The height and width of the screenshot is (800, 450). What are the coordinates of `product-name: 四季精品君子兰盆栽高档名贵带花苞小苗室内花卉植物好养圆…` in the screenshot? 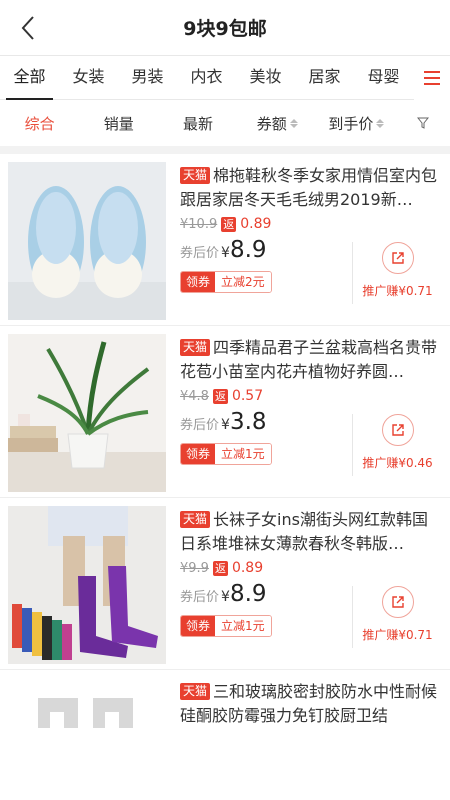 It's located at (309, 359).